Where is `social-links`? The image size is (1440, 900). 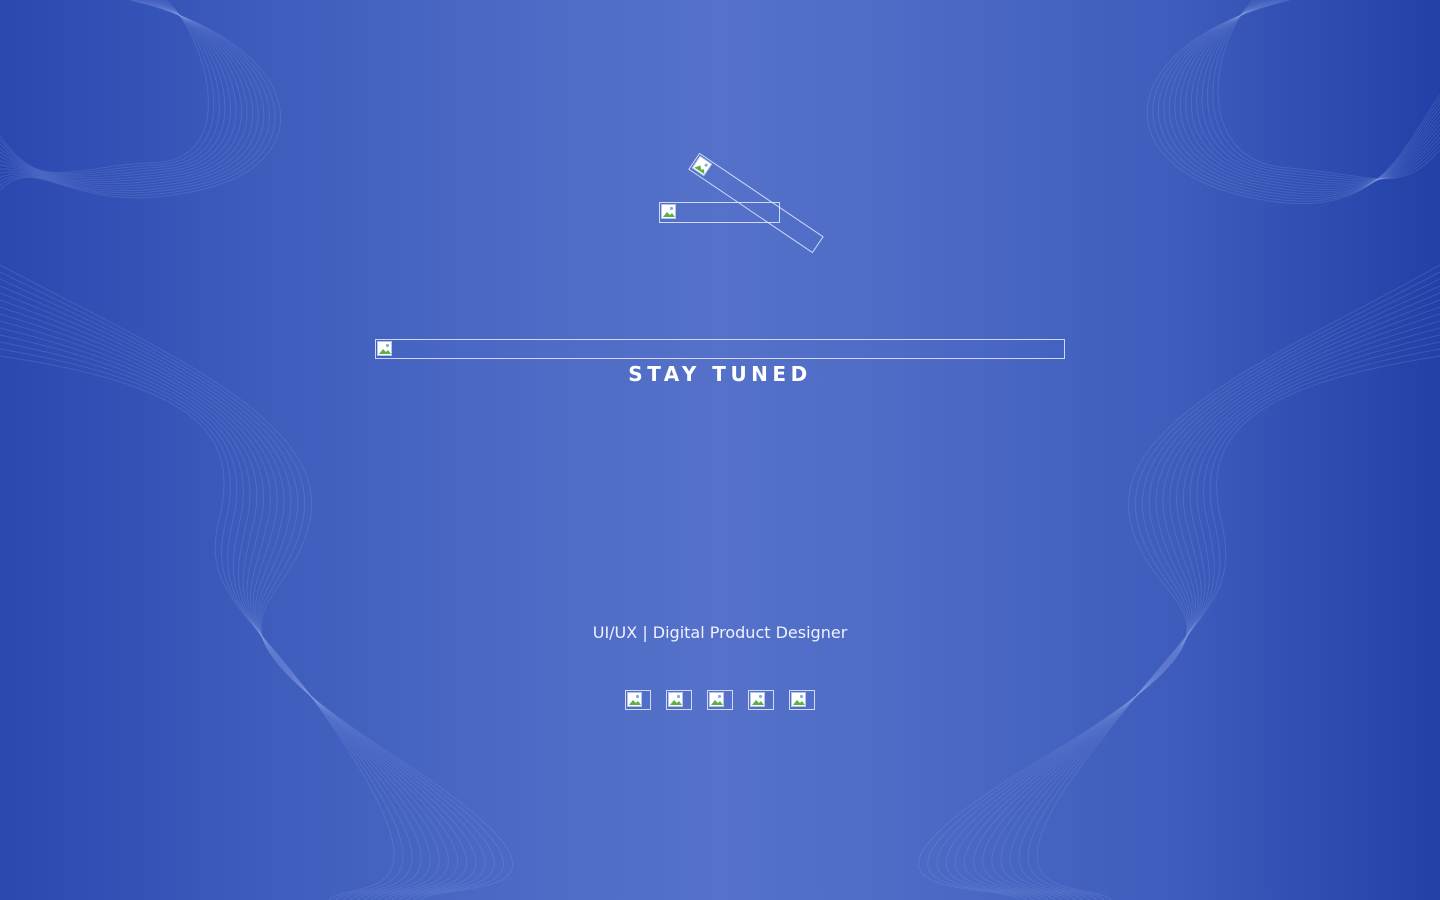
social-links is located at coordinates (725, 700).